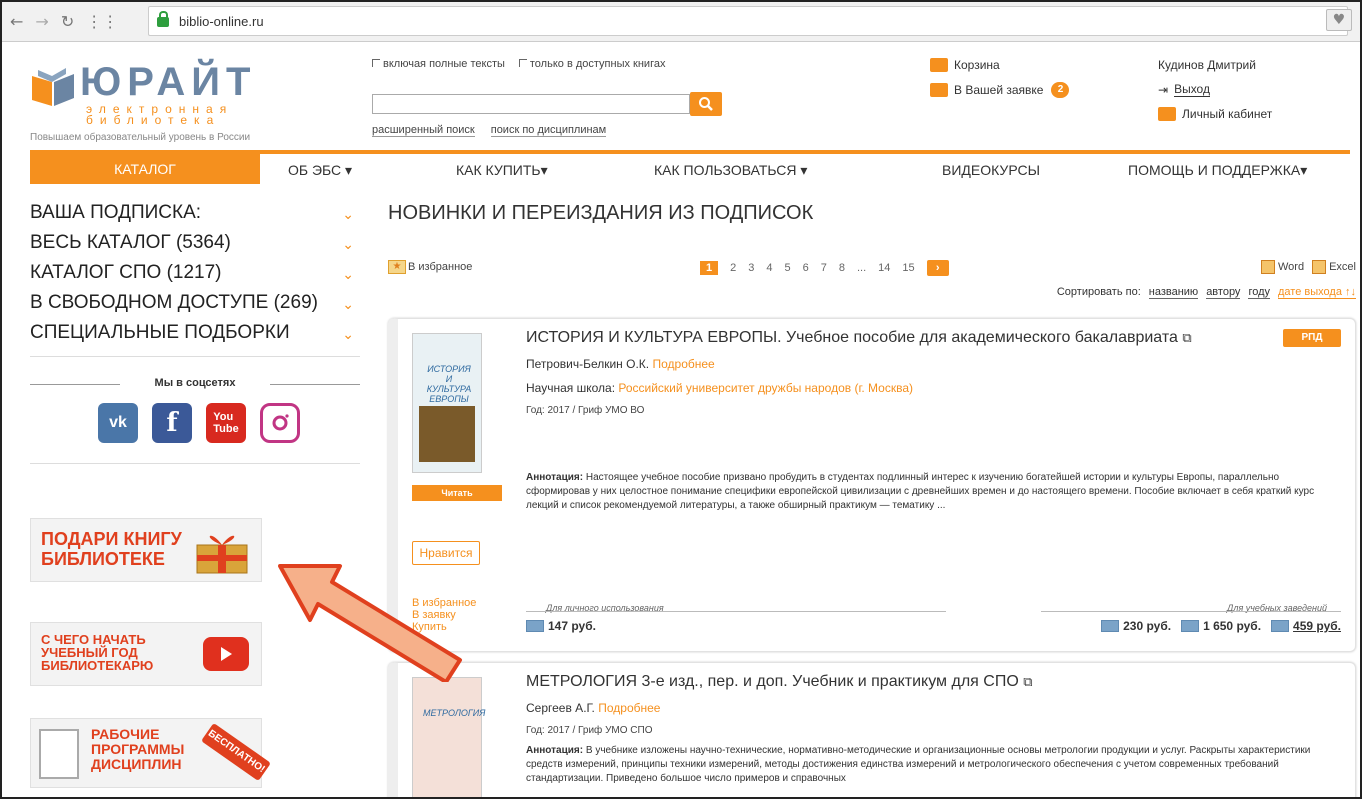 The height and width of the screenshot is (799, 1362). I want to click on page-3: 3, so click(751, 268).